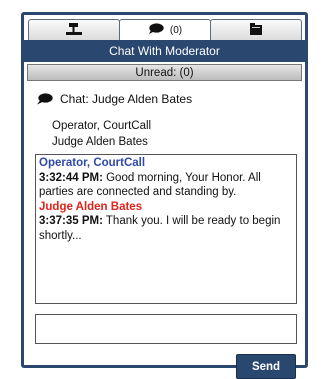 The width and height of the screenshot is (328, 379). I want to click on folder-icon, so click(256, 30).